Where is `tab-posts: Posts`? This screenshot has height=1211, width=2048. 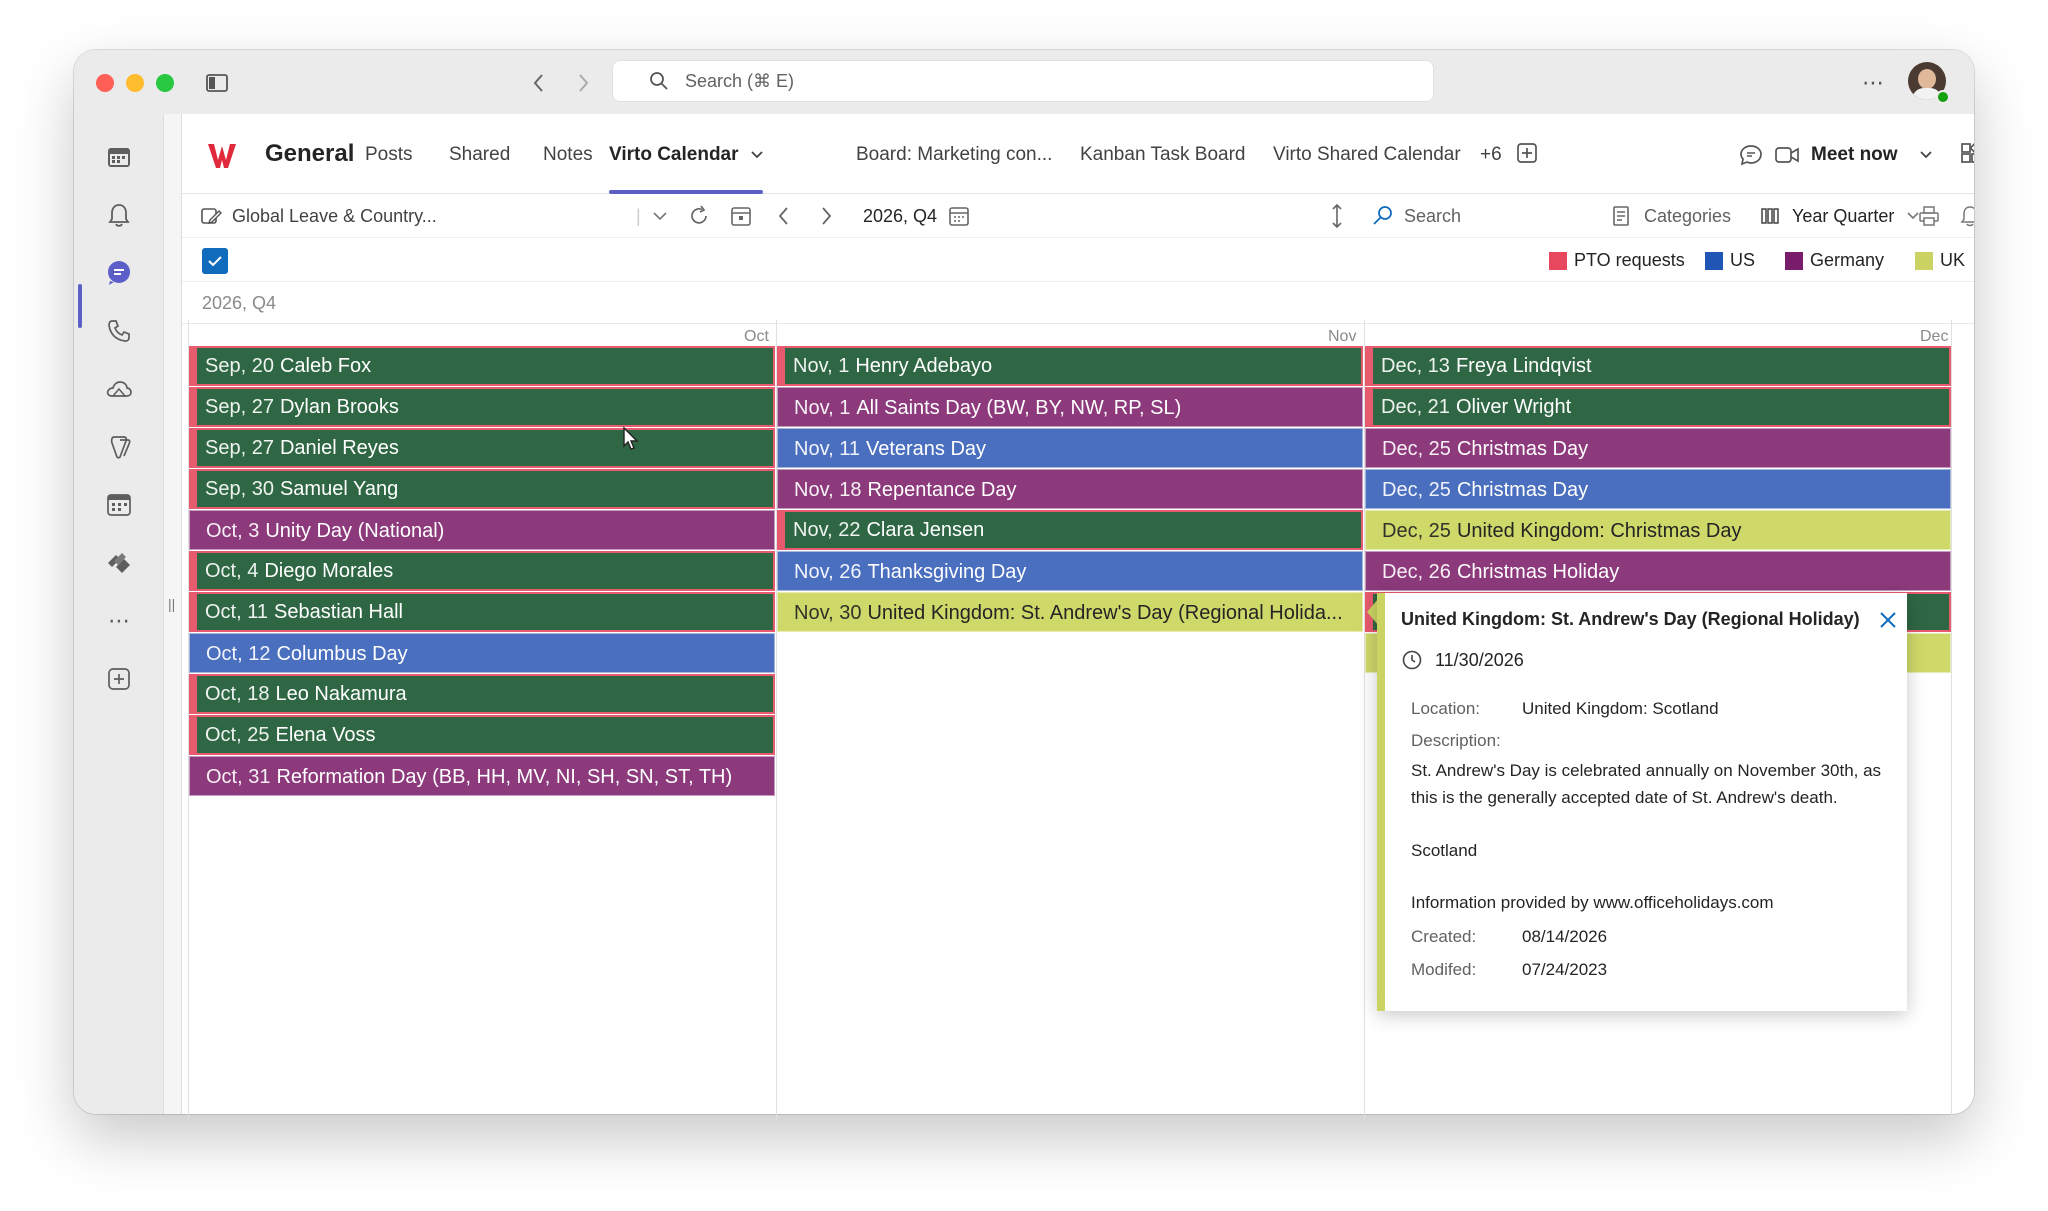 tab-posts: Posts is located at coordinates (389, 155).